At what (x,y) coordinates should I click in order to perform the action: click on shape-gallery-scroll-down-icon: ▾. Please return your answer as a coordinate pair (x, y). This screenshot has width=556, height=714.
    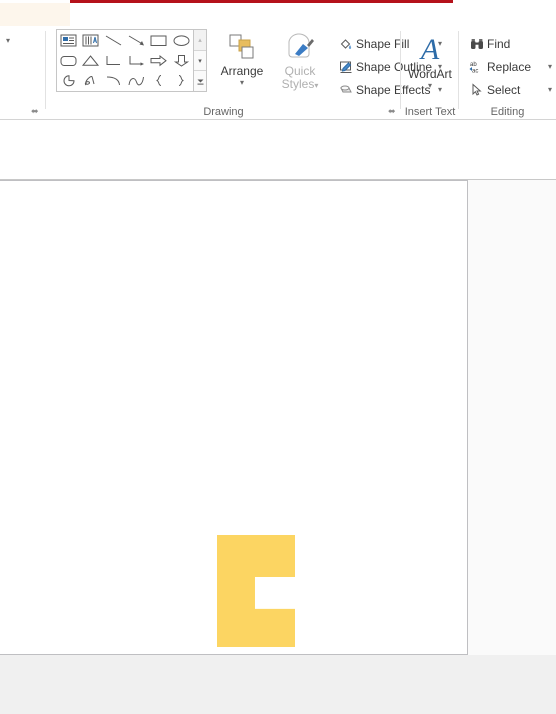
    Looking at the image, I should click on (200, 61).